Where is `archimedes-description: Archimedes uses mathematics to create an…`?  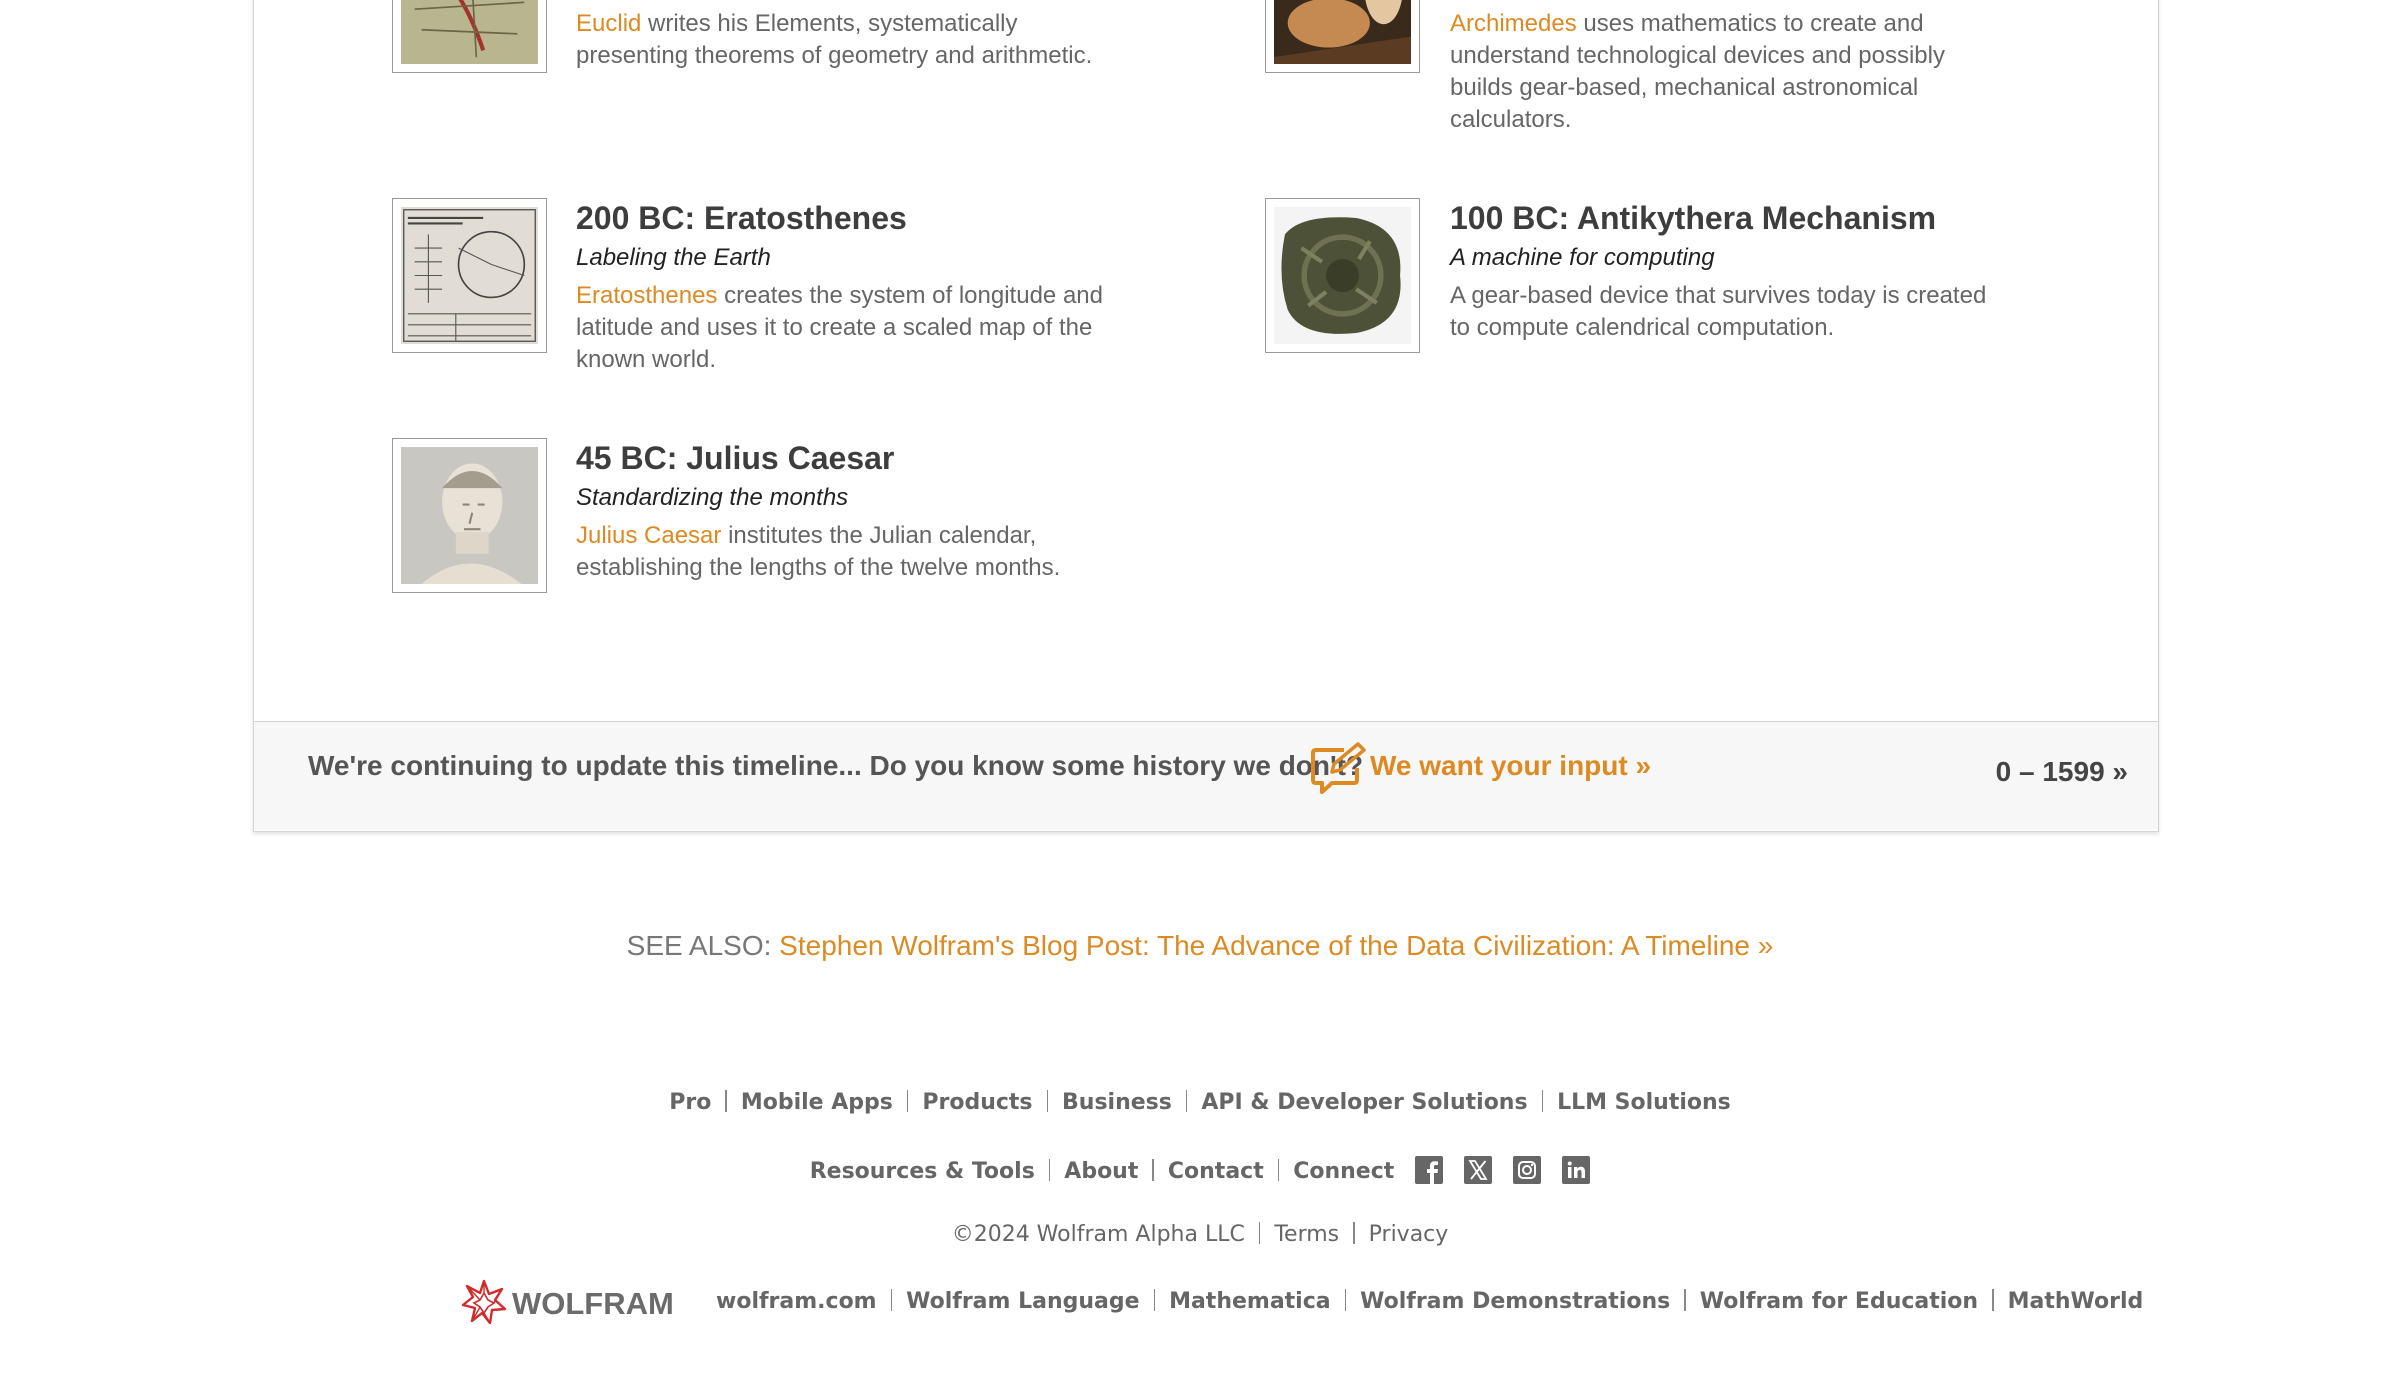
archimedes-description: Archimedes uses mathematics to create an… is located at coordinates (1697, 71).